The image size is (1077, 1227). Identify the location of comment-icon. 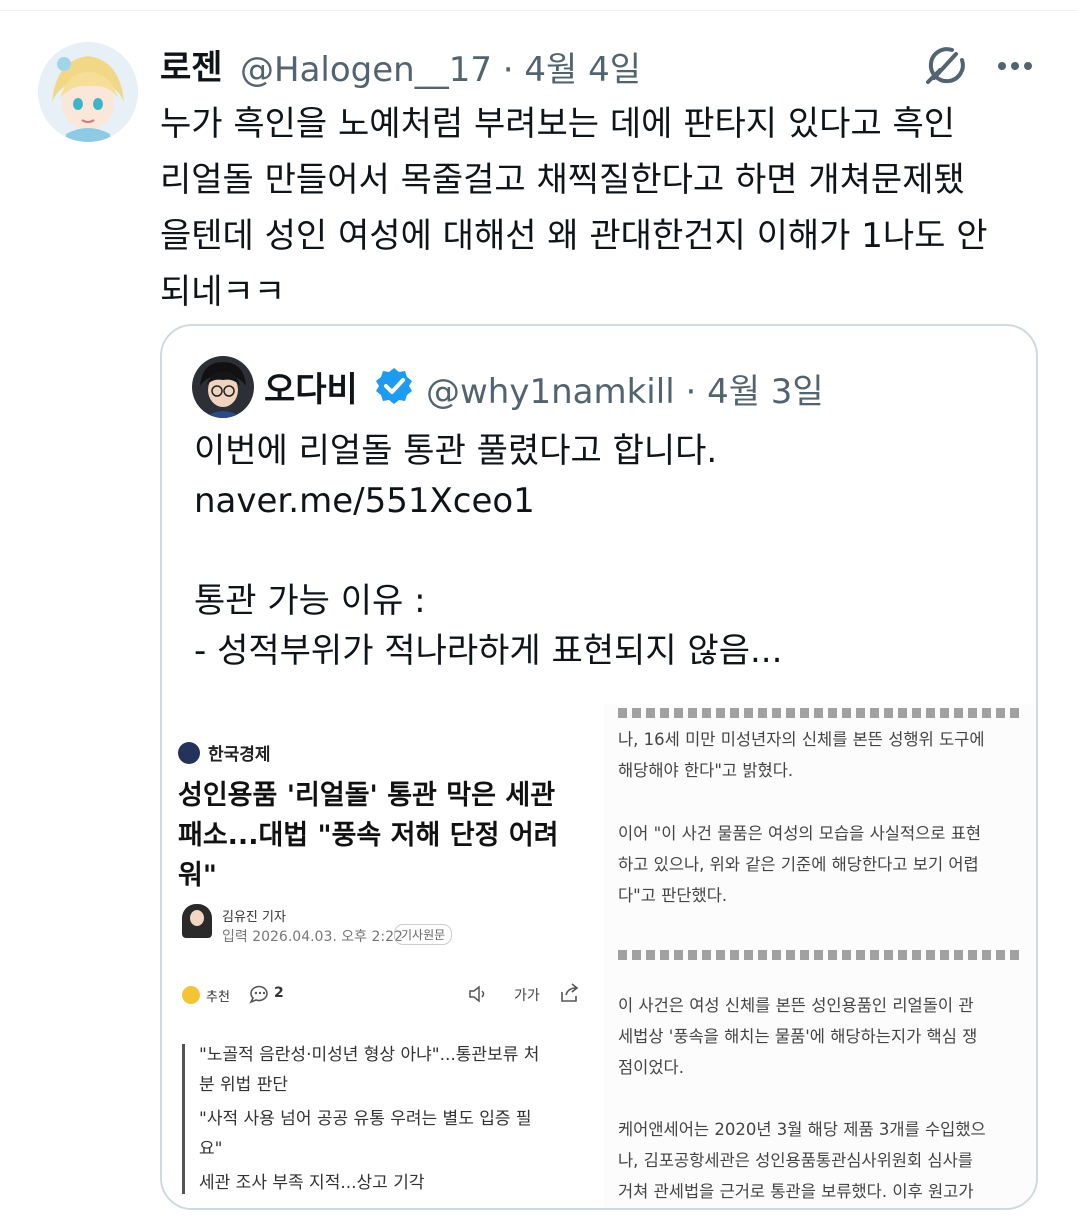
(259, 994).